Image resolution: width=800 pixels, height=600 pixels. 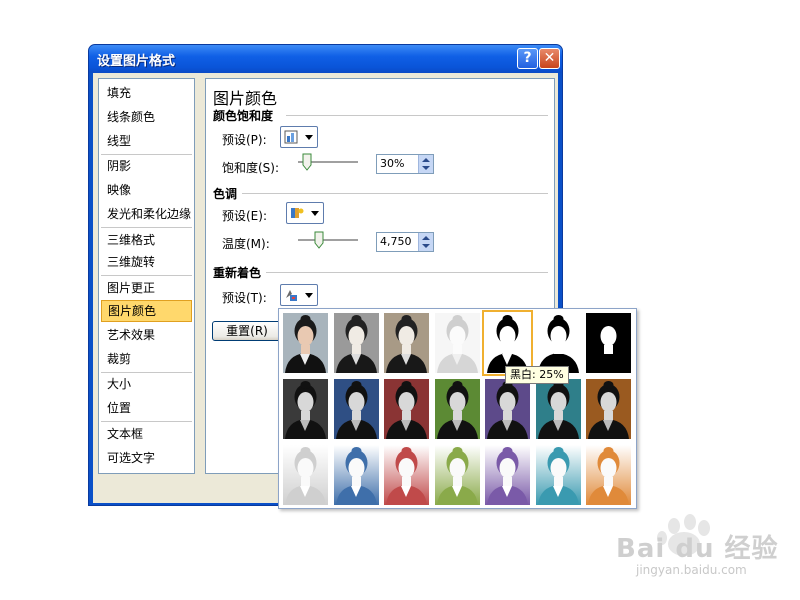 What do you see at coordinates (225, 194) in the screenshot?
I see `tone-heading: 色调` at bounding box center [225, 194].